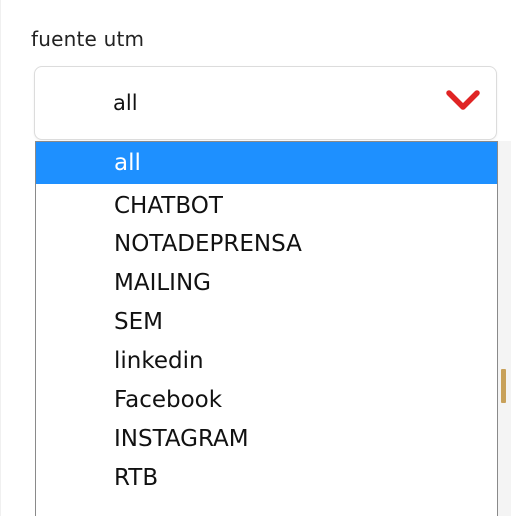 This screenshot has height=516, width=511. I want to click on option-sem: SEM, so click(266, 322).